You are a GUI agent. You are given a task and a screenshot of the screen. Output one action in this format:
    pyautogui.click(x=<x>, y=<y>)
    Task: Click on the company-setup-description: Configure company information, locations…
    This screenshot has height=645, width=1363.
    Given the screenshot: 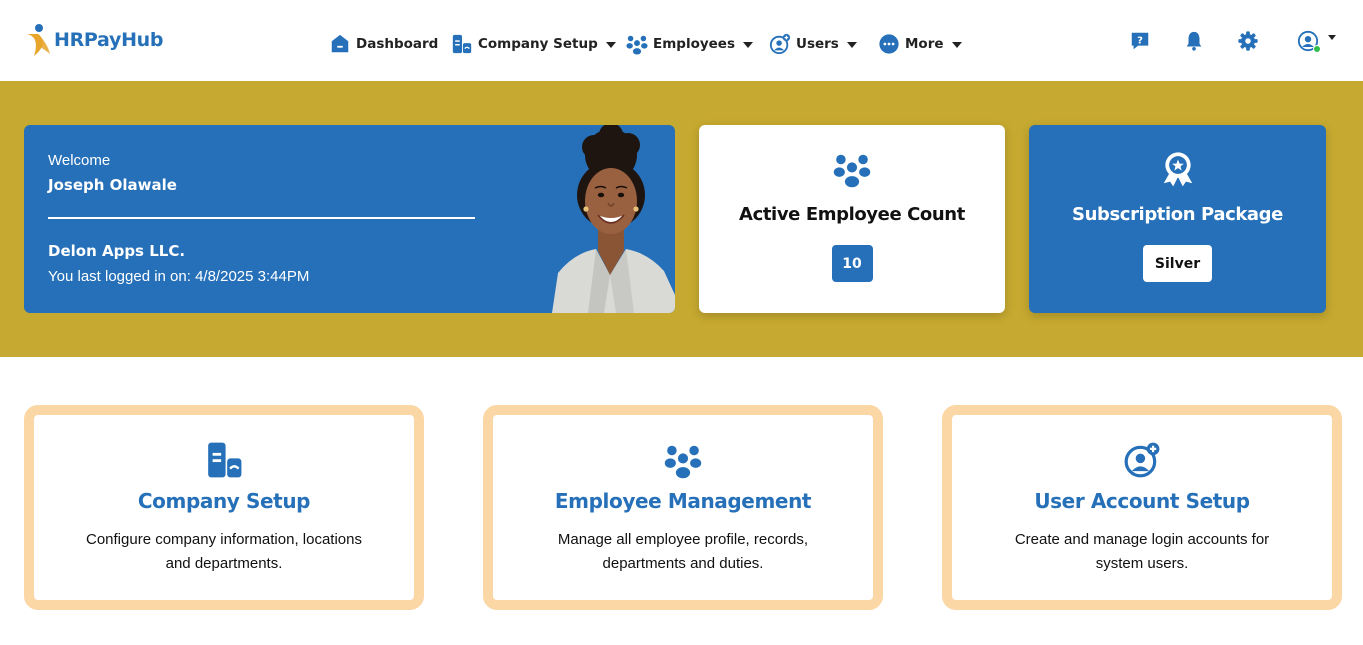 What is the action you would take?
    pyautogui.click(x=224, y=551)
    